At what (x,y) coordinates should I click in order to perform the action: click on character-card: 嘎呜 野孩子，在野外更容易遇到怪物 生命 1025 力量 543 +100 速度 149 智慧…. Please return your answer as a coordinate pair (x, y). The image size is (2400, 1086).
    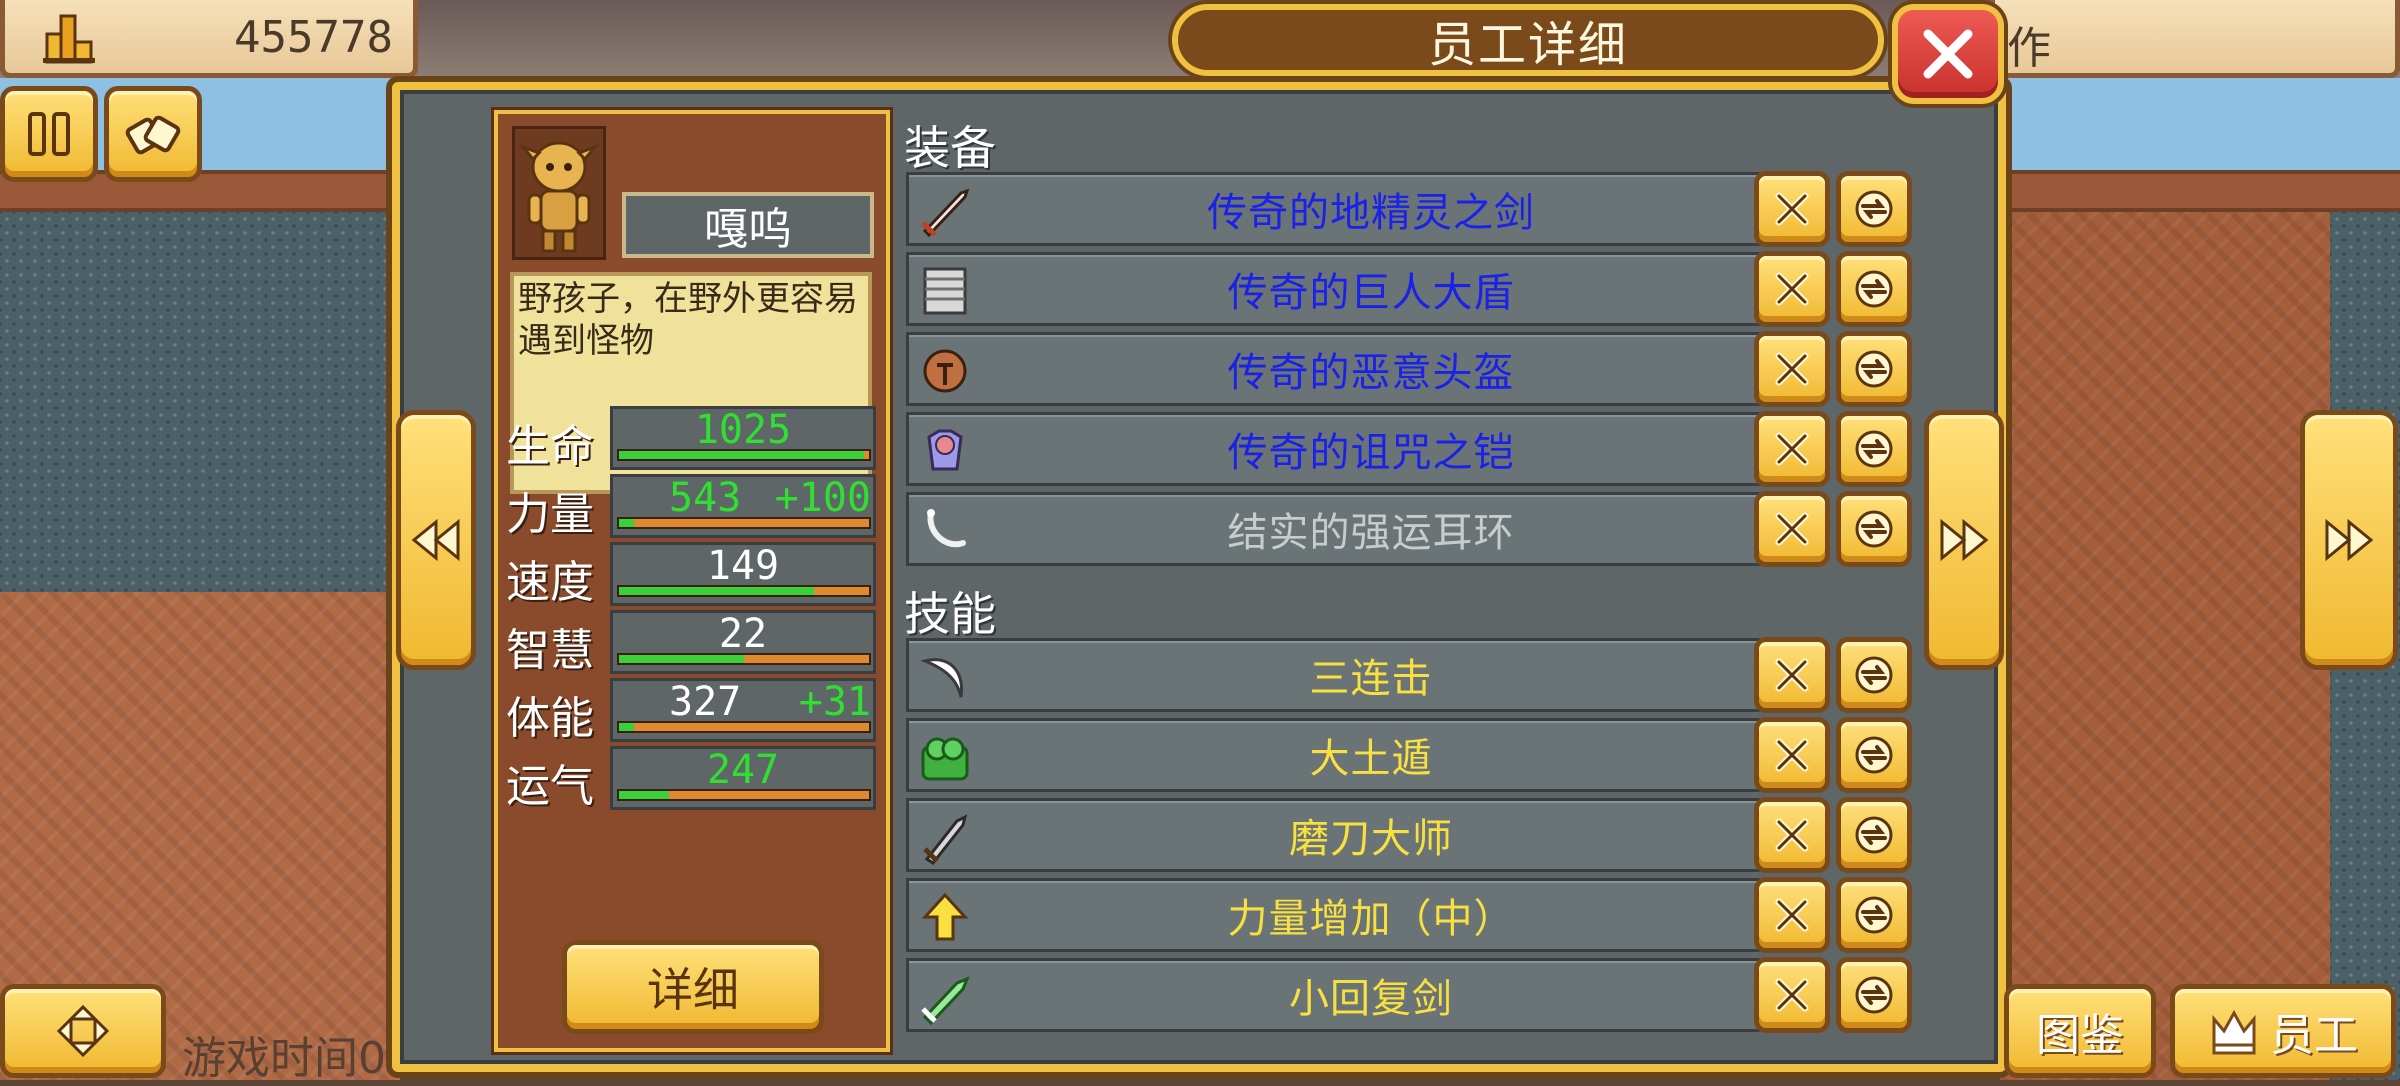
    Looking at the image, I should click on (692, 581).